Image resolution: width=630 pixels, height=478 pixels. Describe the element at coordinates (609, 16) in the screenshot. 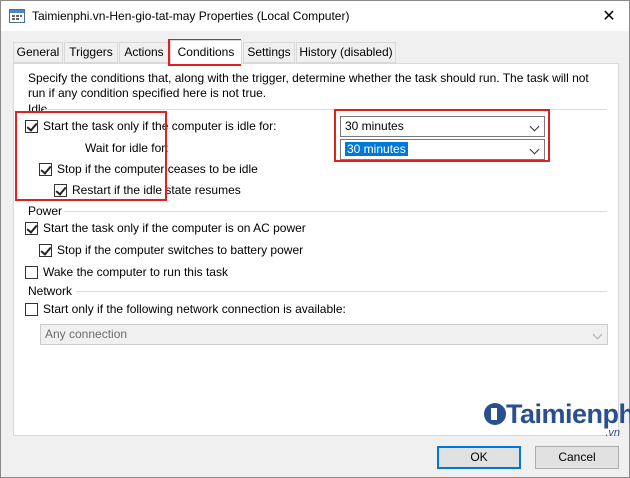

I see `close-icon: ✕` at that location.